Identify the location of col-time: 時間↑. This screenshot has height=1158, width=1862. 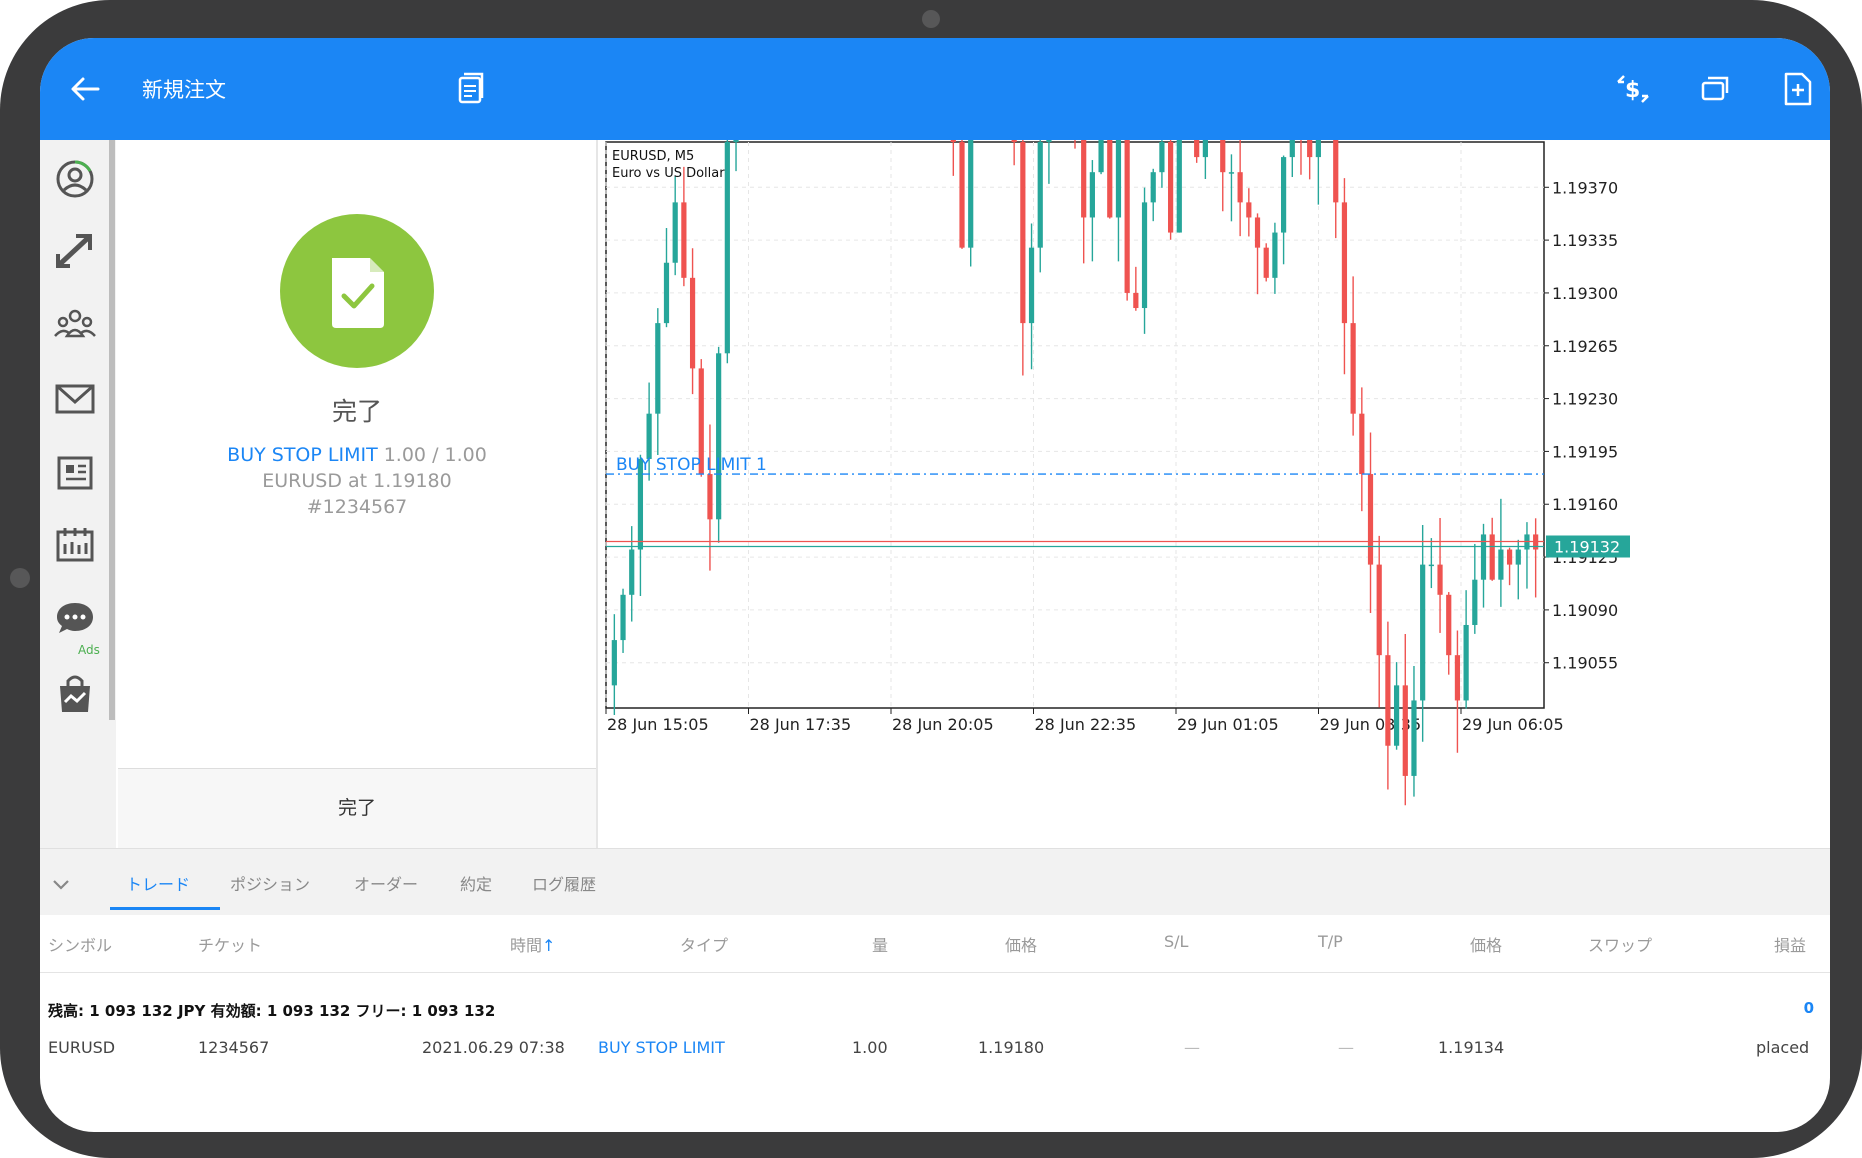
(532, 944).